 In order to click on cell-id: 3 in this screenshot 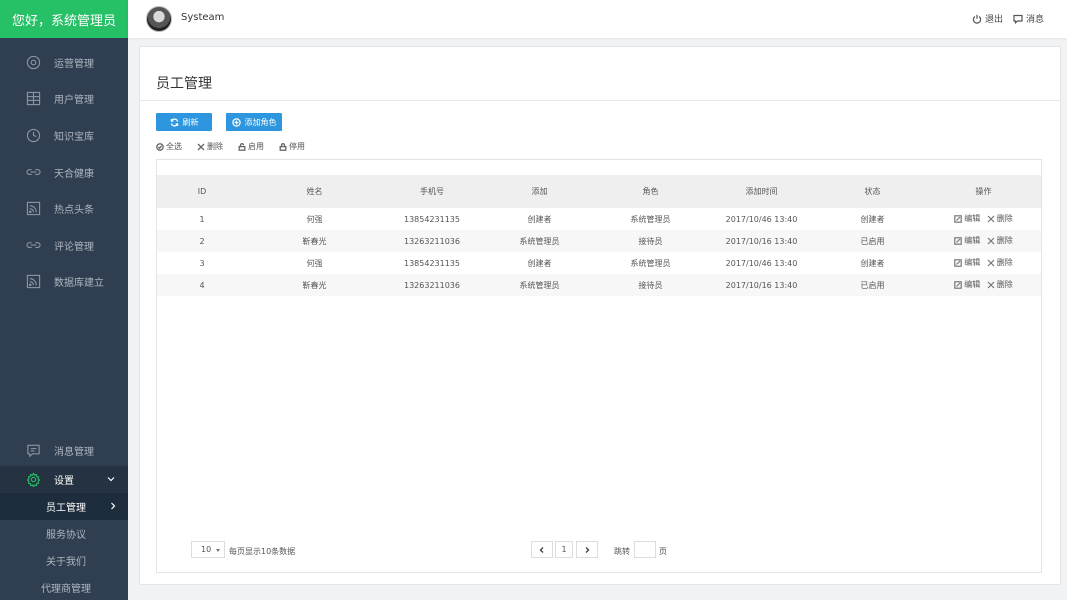, I will do `click(202, 263)`.